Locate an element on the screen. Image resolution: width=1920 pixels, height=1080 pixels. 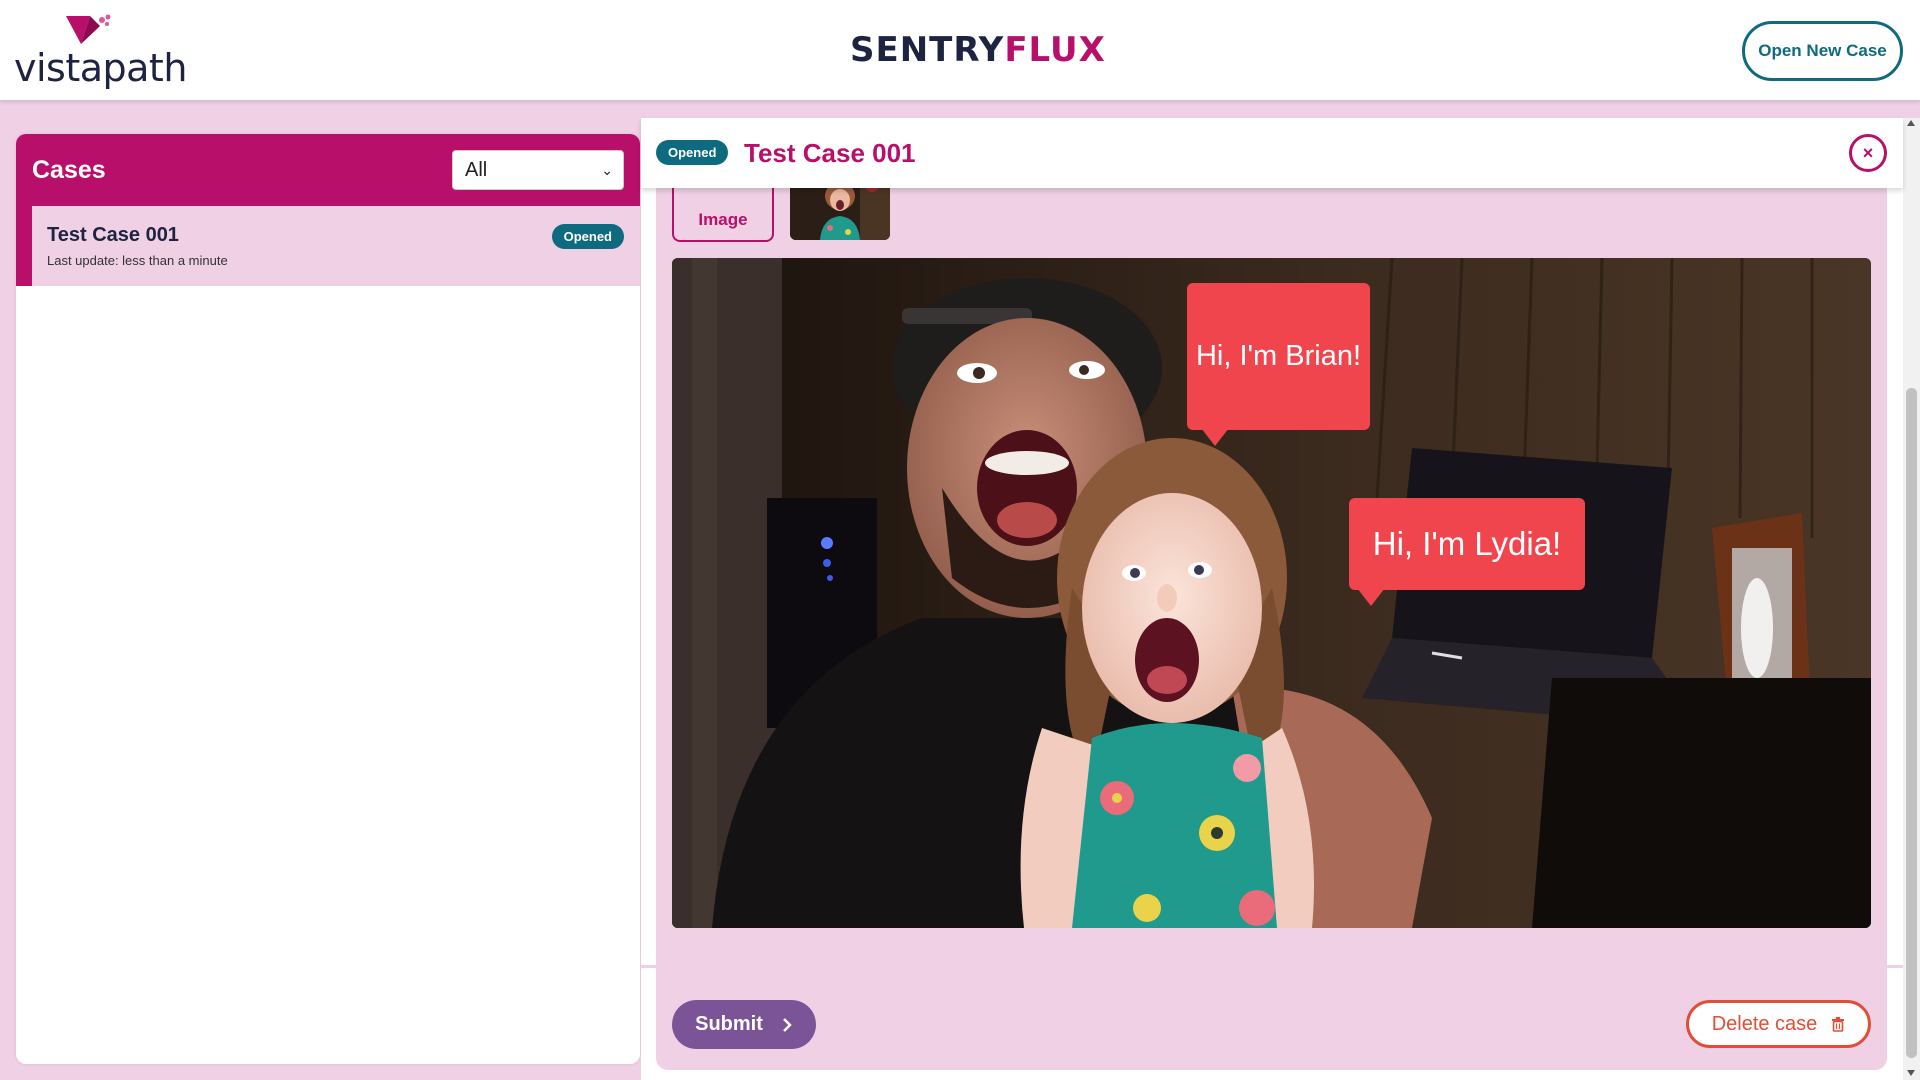
filter-selected-value: All is located at coordinates (476, 169).